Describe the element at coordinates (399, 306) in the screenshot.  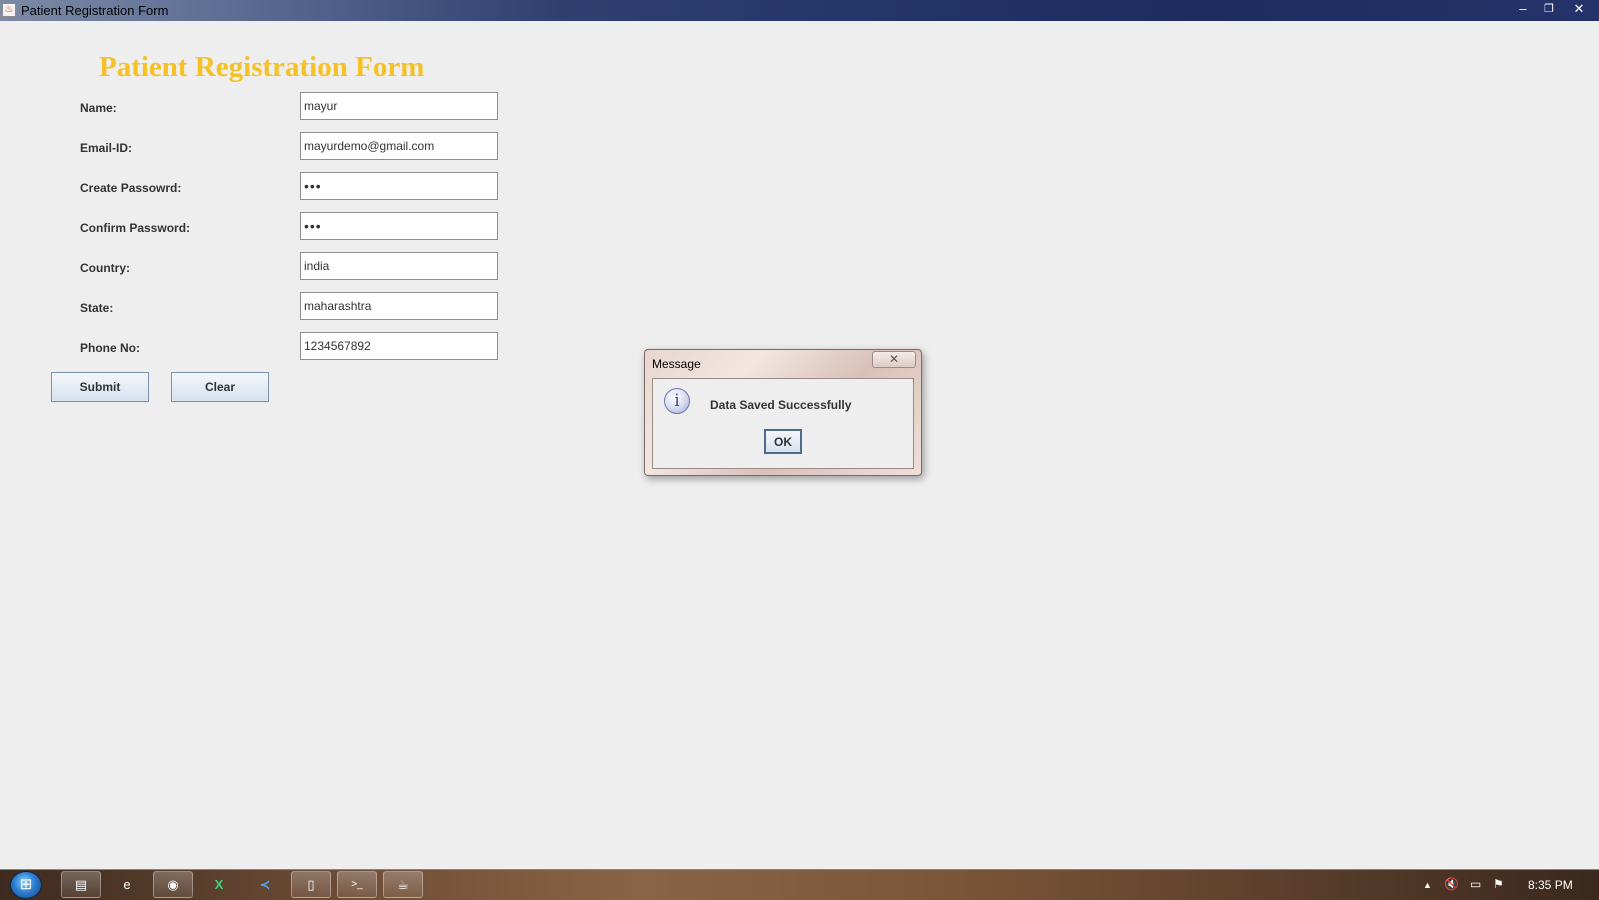
I see `state-input` at that location.